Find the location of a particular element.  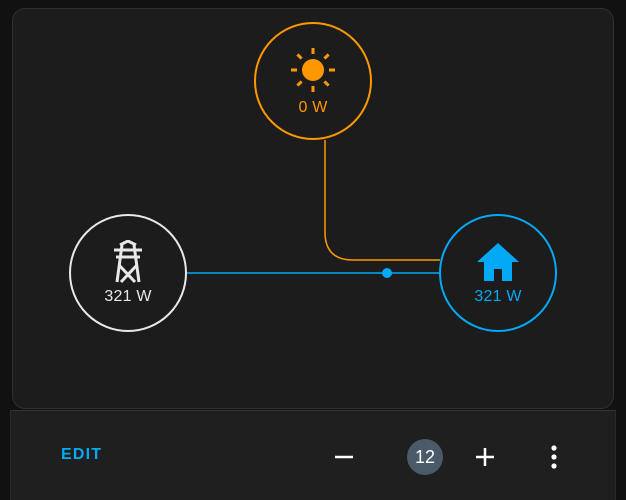

more-vertical-icon is located at coordinates (554, 457).